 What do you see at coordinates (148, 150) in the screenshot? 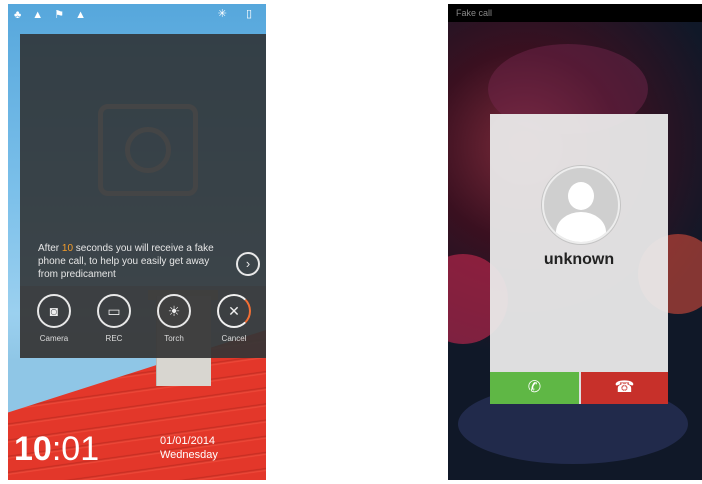
I see `camera-watermark-icon` at bounding box center [148, 150].